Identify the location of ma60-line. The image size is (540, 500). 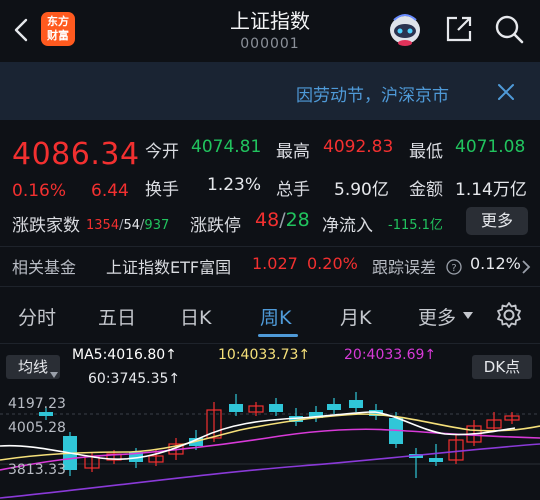
(270, 471).